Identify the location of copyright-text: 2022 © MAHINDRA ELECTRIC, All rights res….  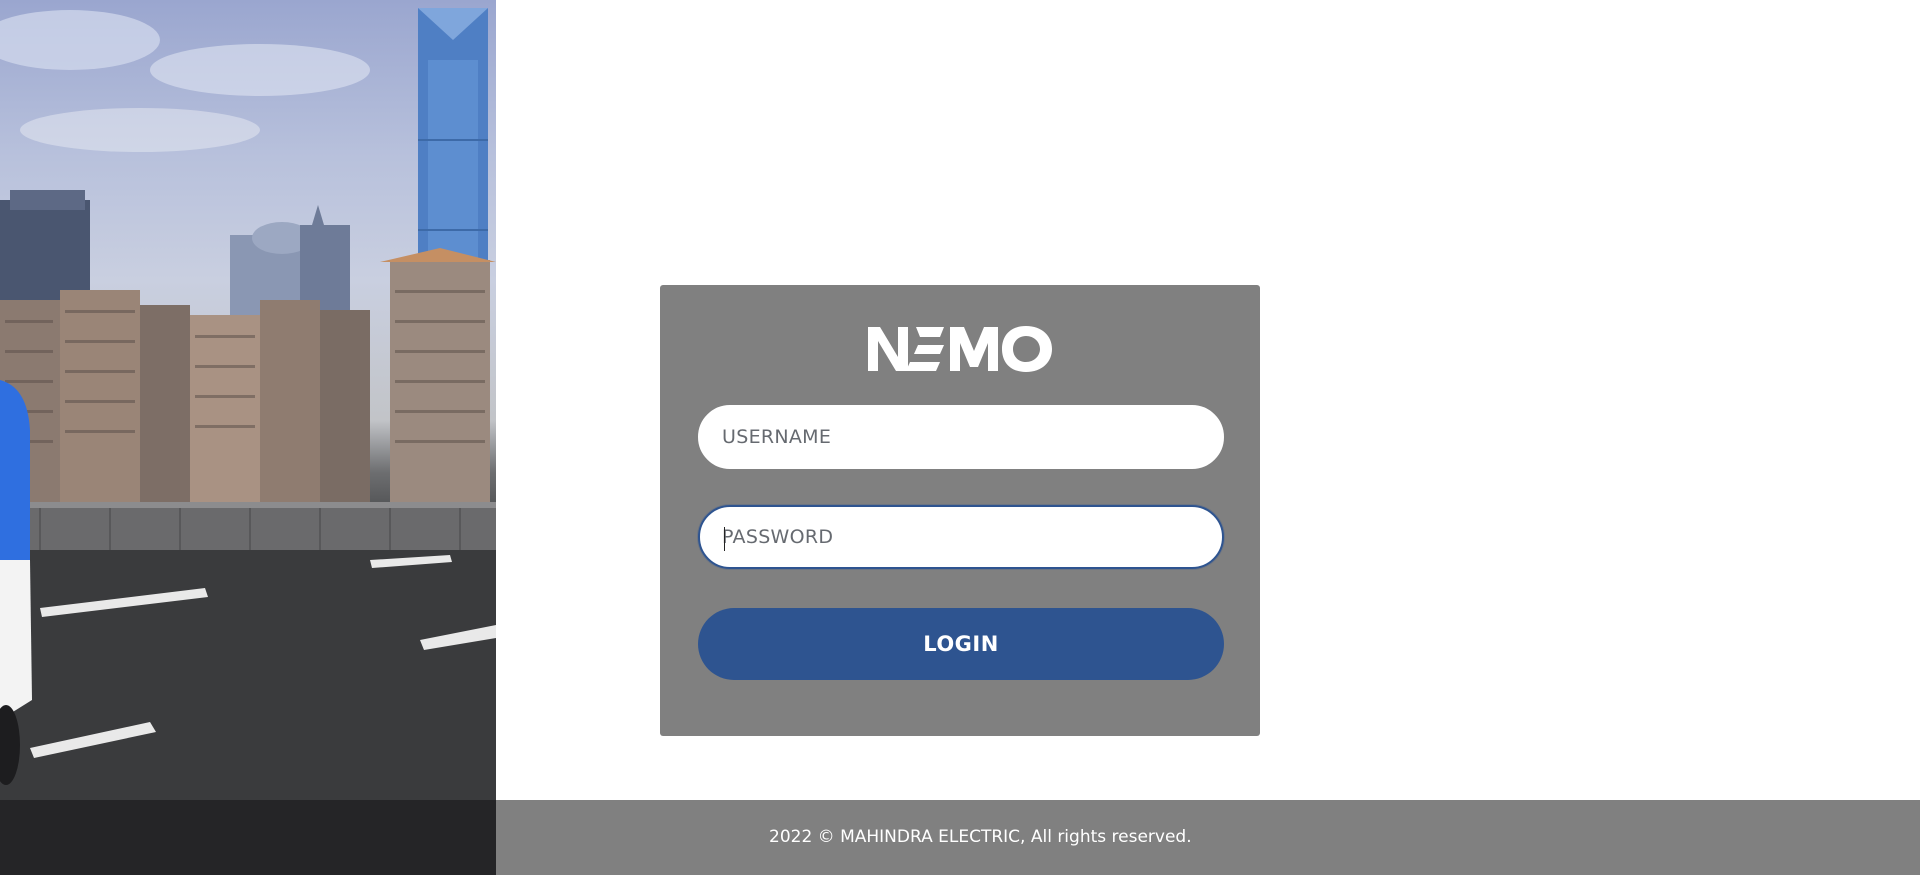
(980, 837).